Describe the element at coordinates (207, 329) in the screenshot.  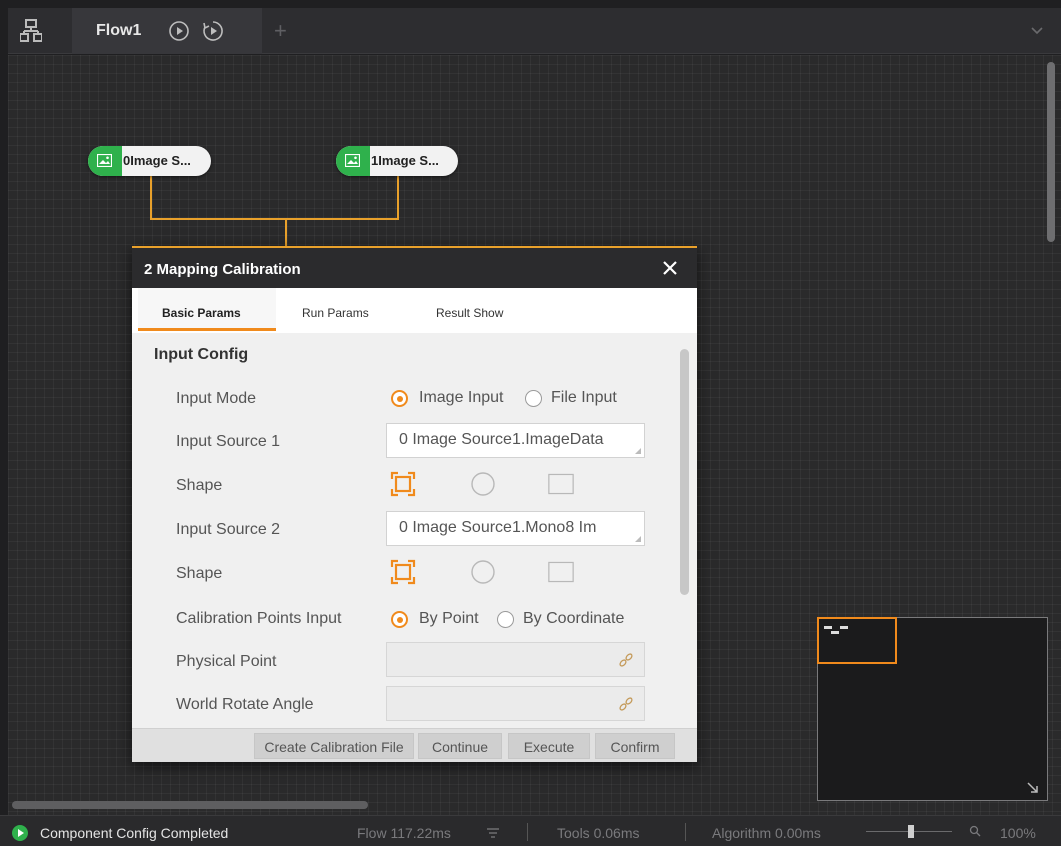
I see `active-tab-indicator` at that location.